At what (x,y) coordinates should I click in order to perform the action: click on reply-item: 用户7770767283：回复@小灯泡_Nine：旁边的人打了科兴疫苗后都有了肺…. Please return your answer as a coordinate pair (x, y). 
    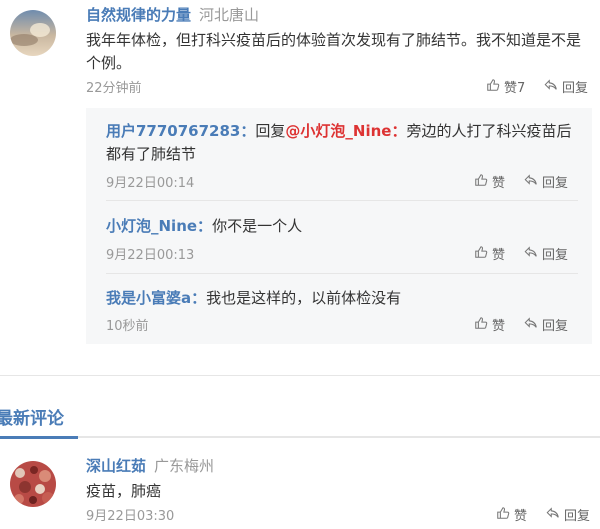
    Looking at the image, I should click on (339, 154).